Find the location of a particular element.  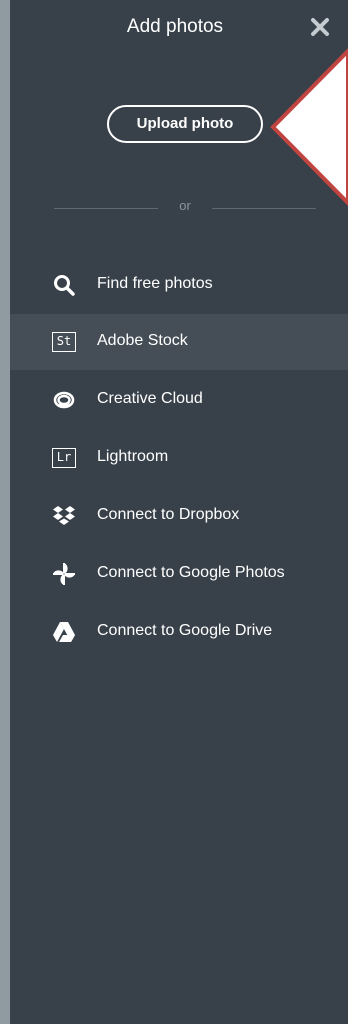

menu-item-label: Connect to Google Drive is located at coordinates (185, 630).